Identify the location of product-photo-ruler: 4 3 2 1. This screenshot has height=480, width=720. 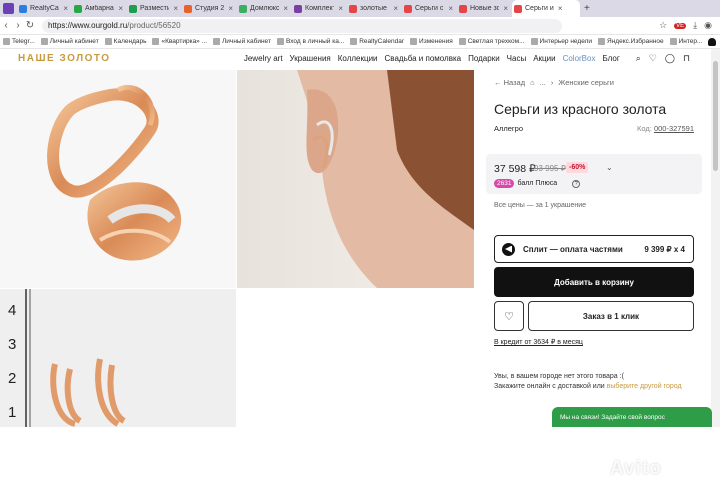
(118, 358).